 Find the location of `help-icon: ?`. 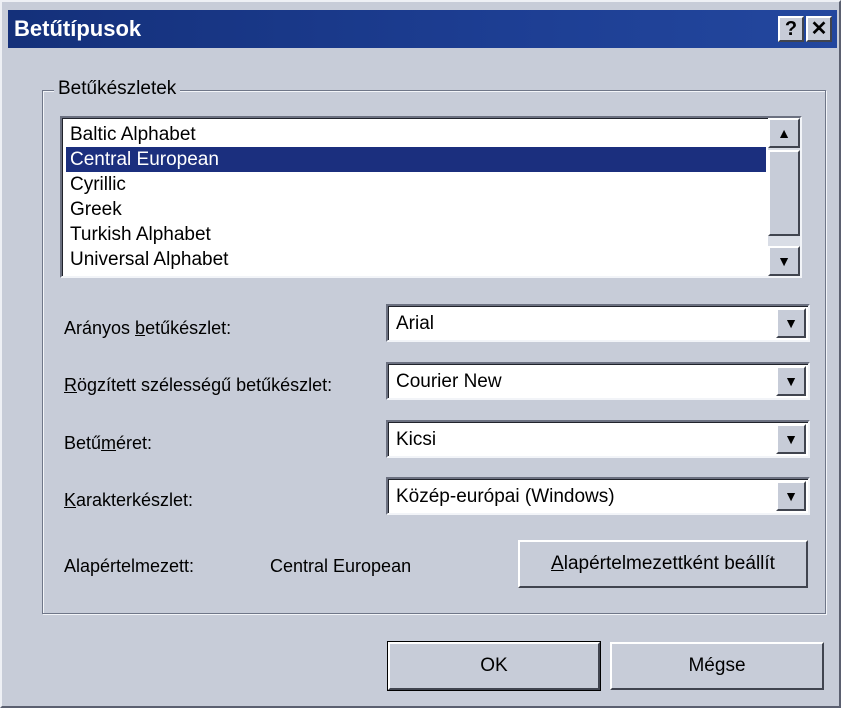

help-icon: ? is located at coordinates (791, 29).